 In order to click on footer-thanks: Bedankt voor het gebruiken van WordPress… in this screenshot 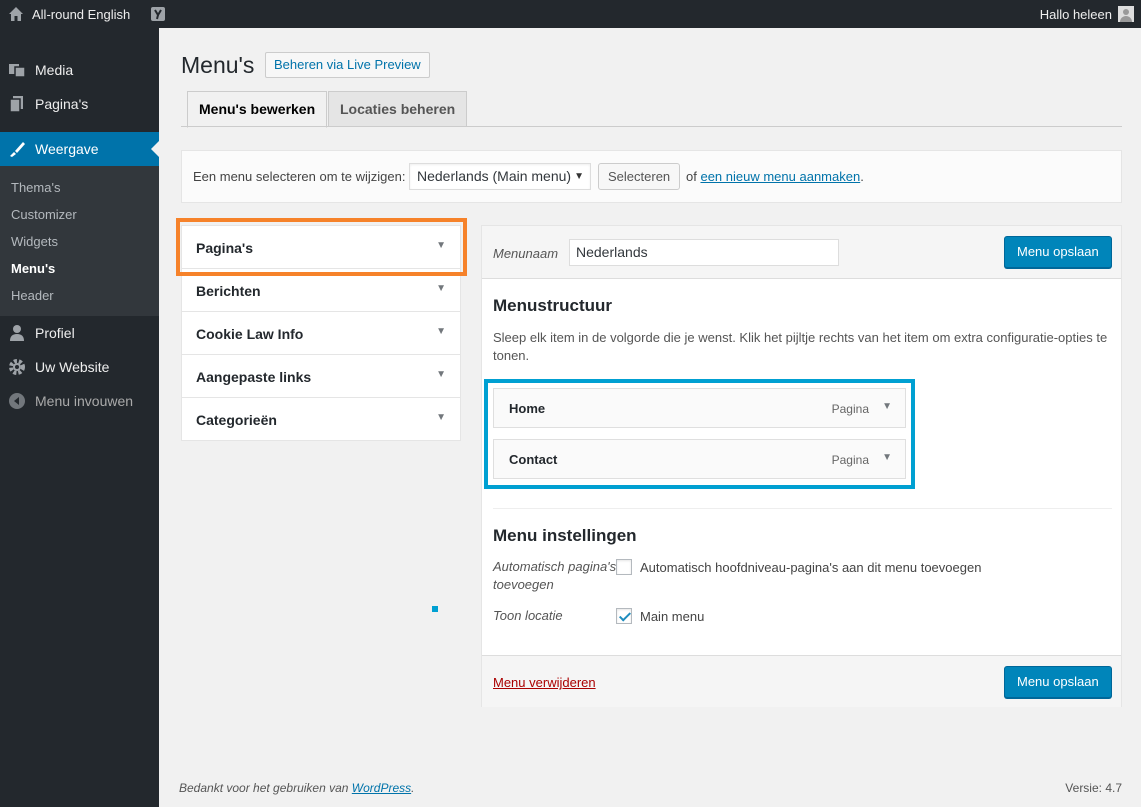, I will do `click(296, 788)`.